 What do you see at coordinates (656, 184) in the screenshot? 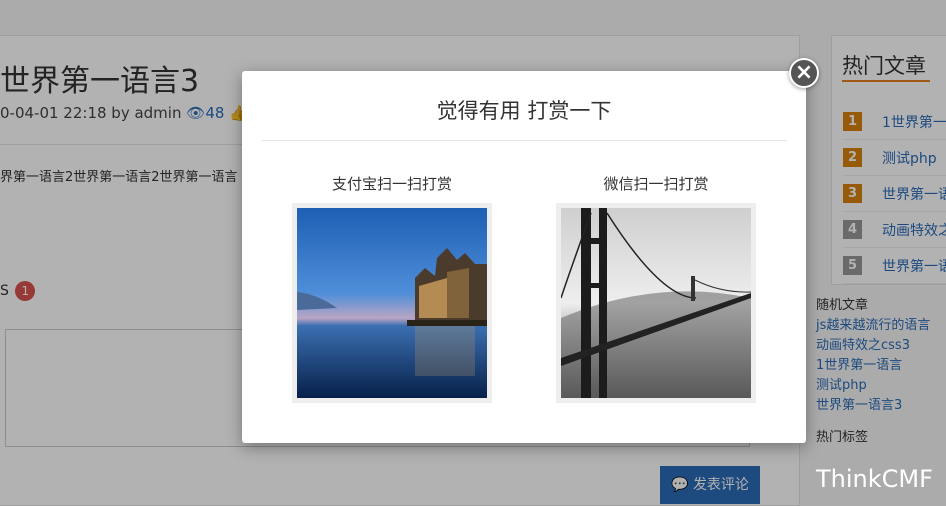
I see `wechat-label: 微信扫一扫打赏` at bounding box center [656, 184].